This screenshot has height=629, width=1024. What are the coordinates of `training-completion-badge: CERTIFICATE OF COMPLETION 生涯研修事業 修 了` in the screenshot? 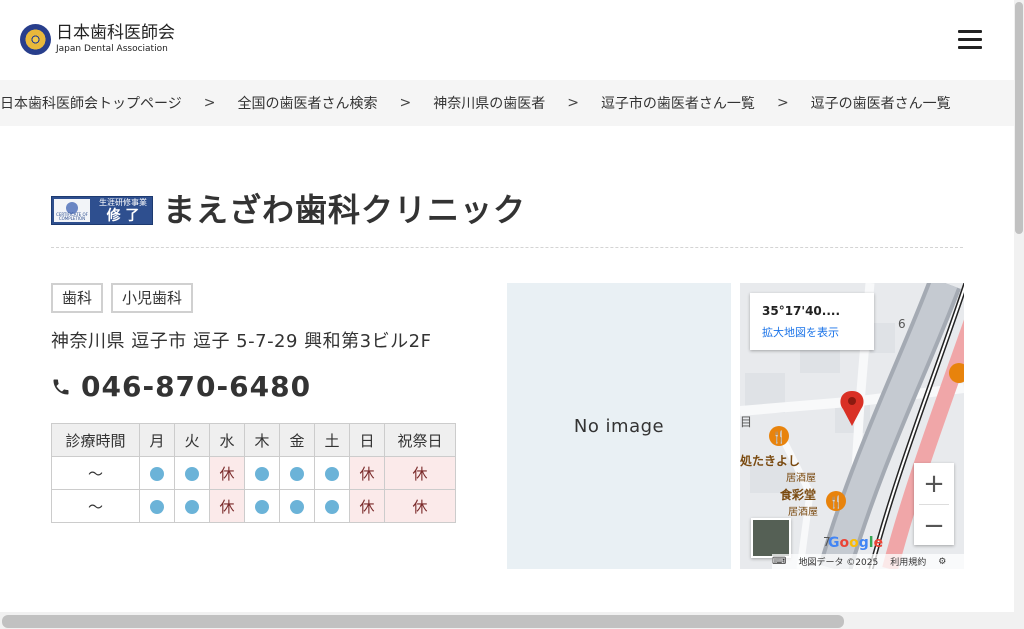 It's located at (102, 210).